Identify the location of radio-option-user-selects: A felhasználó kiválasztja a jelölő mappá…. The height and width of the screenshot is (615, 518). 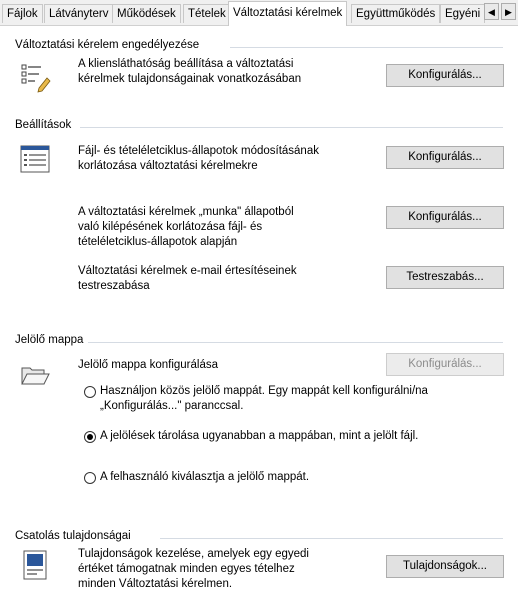
(196, 477).